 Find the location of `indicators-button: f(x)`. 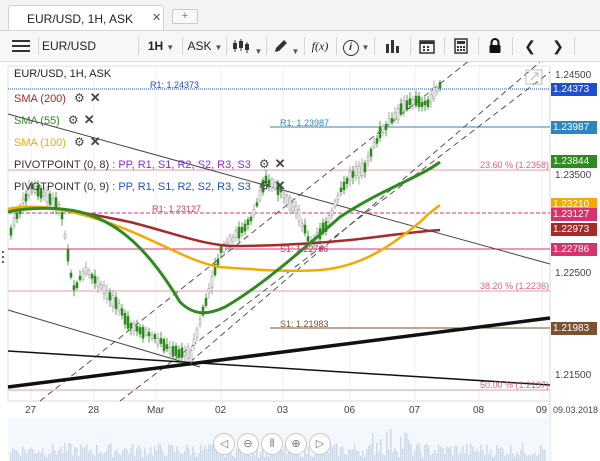

indicators-button: f(x) is located at coordinates (320, 46).